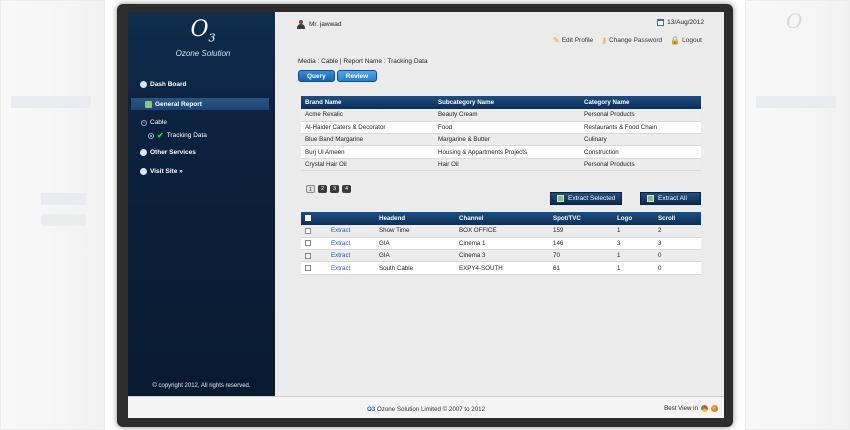 The width and height of the screenshot is (850, 430). I want to click on edit-profile-link: ✎ Edit Profile, so click(573, 40).